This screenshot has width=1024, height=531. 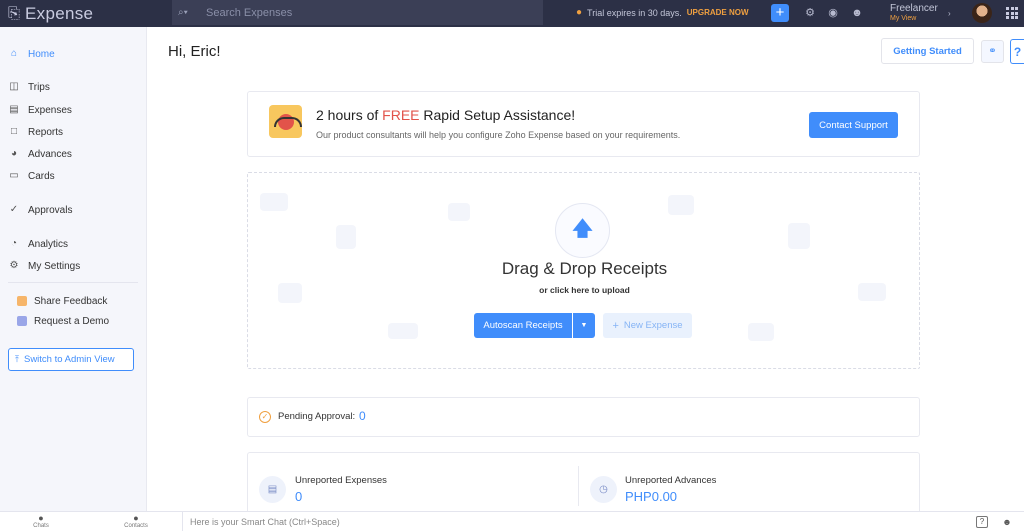 What do you see at coordinates (194, 51) in the screenshot?
I see `page-title: Hi, Eric!` at bounding box center [194, 51].